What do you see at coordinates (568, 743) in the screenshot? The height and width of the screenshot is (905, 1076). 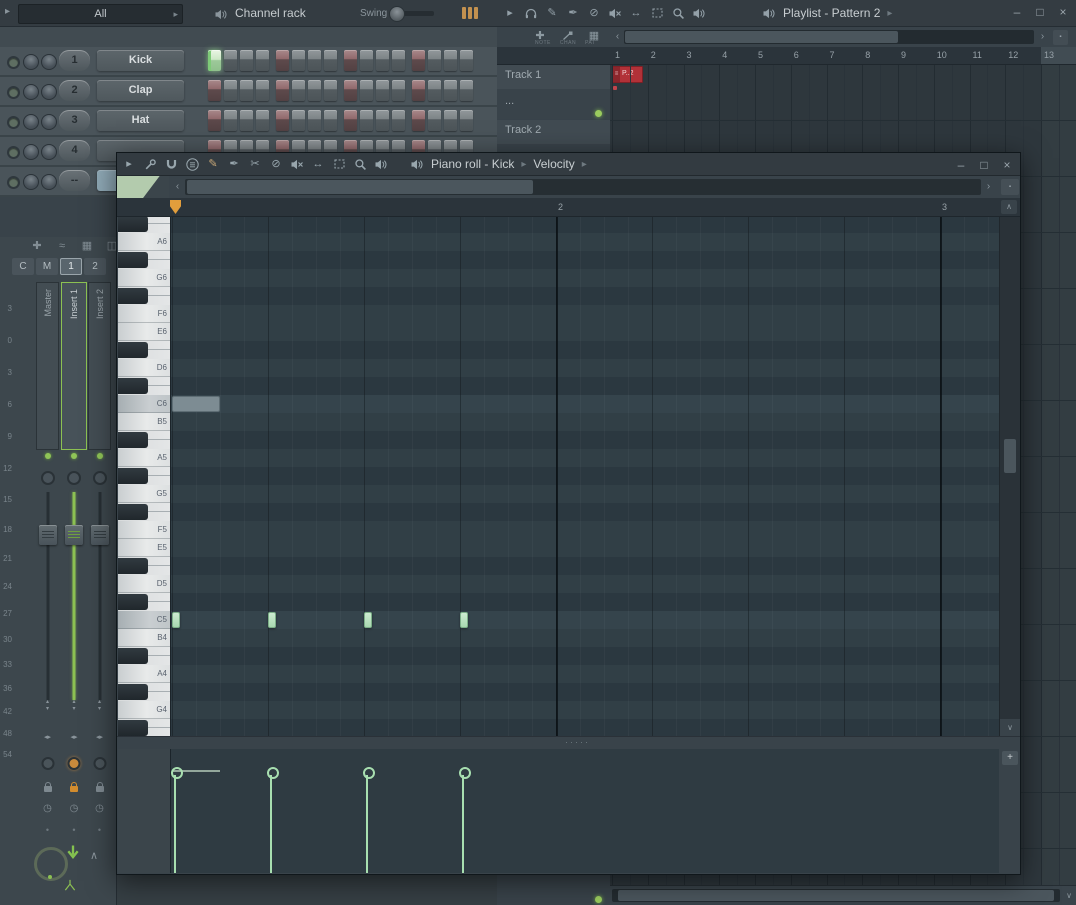 I see `panel-splitter: ·····` at bounding box center [568, 743].